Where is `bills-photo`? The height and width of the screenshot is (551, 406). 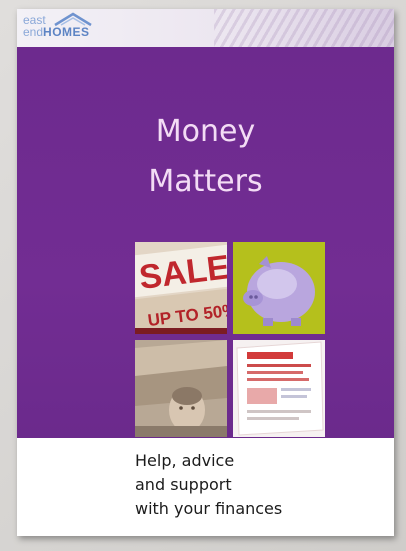 bills-photo is located at coordinates (279, 388).